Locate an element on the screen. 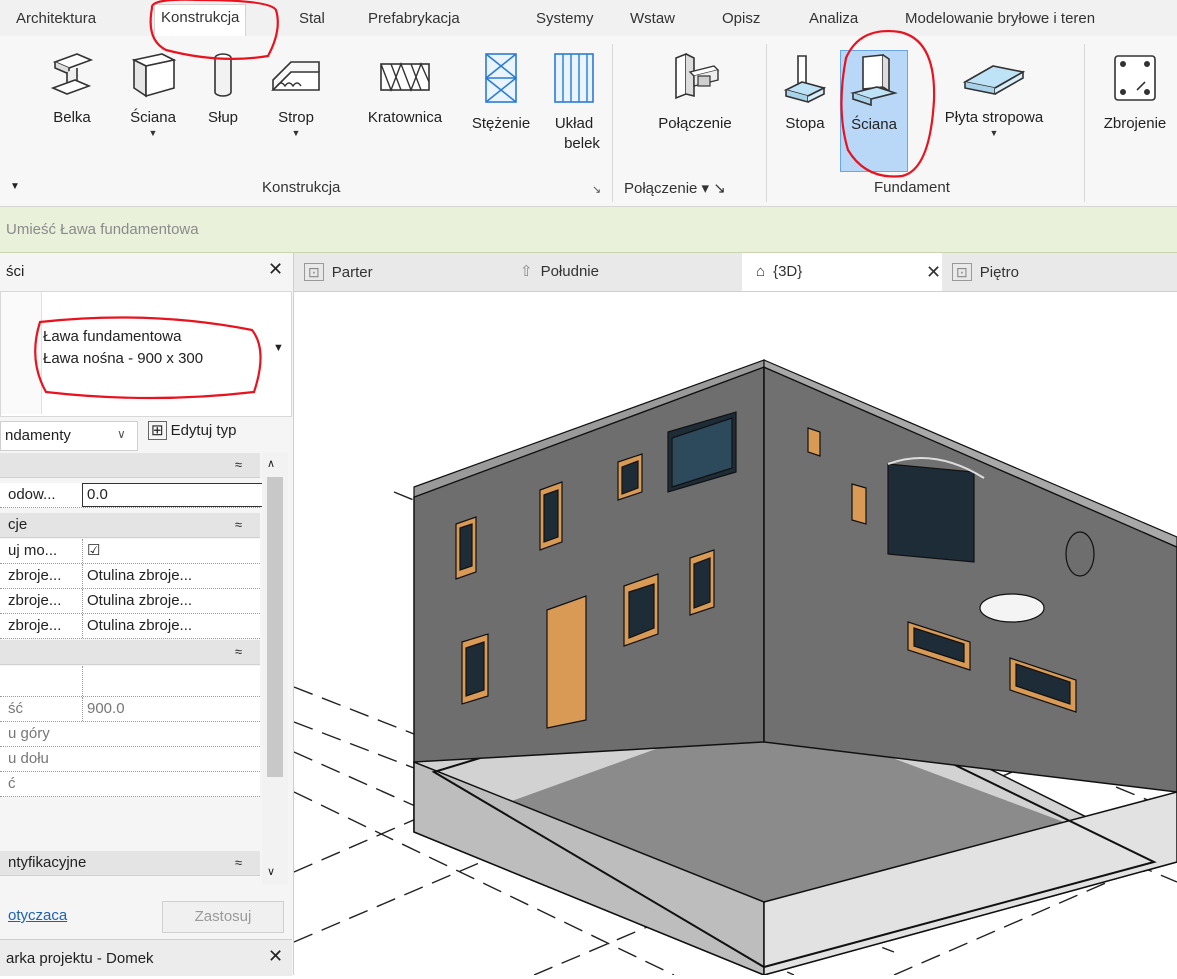 This screenshot has width=1177, height=979. ribbon-separator is located at coordinates (1084, 123).